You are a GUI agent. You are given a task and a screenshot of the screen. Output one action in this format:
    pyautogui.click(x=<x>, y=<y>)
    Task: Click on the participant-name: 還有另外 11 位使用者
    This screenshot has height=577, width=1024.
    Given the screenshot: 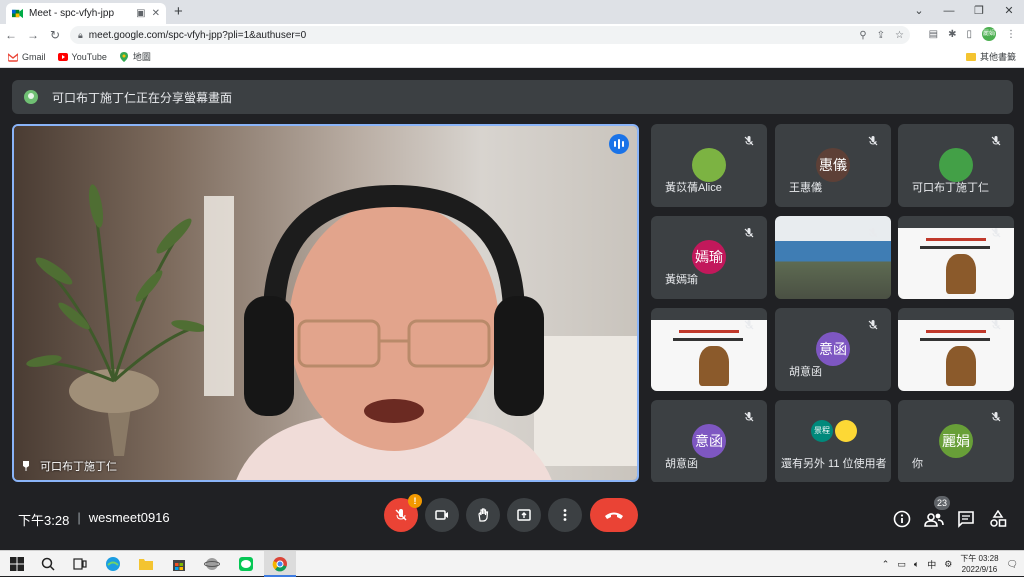 What is the action you would take?
    pyautogui.click(x=834, y=464)
    